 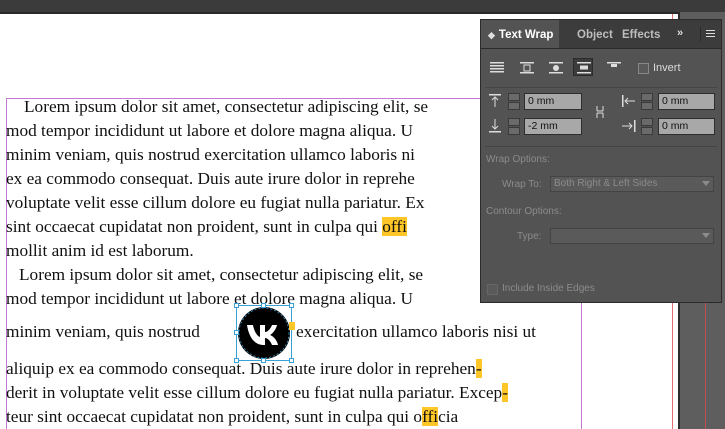 What do you see at coordinates (495, 101) in the screenshot?
I see `top-offset-icon` at bounding box center [495, 101].